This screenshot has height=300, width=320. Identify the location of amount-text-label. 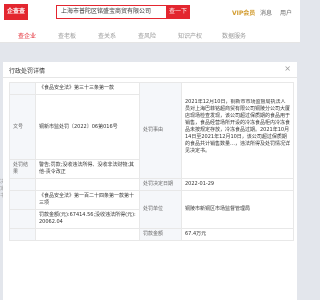
(22, 219).